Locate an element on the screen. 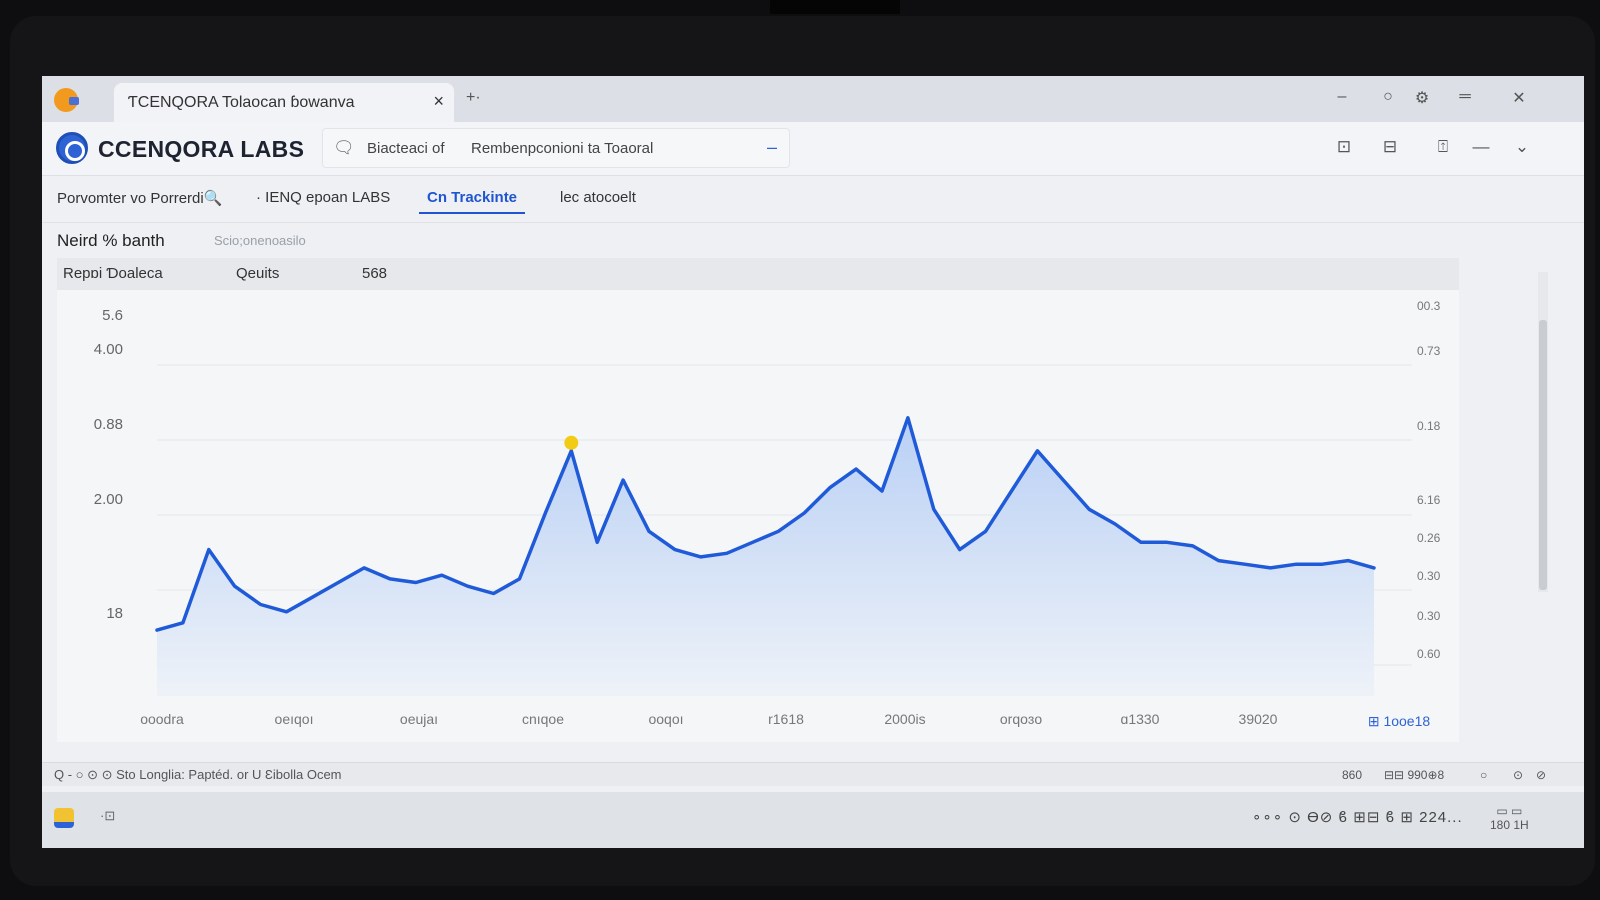  tab-close-icon: × is located at coordinates (438, 101).